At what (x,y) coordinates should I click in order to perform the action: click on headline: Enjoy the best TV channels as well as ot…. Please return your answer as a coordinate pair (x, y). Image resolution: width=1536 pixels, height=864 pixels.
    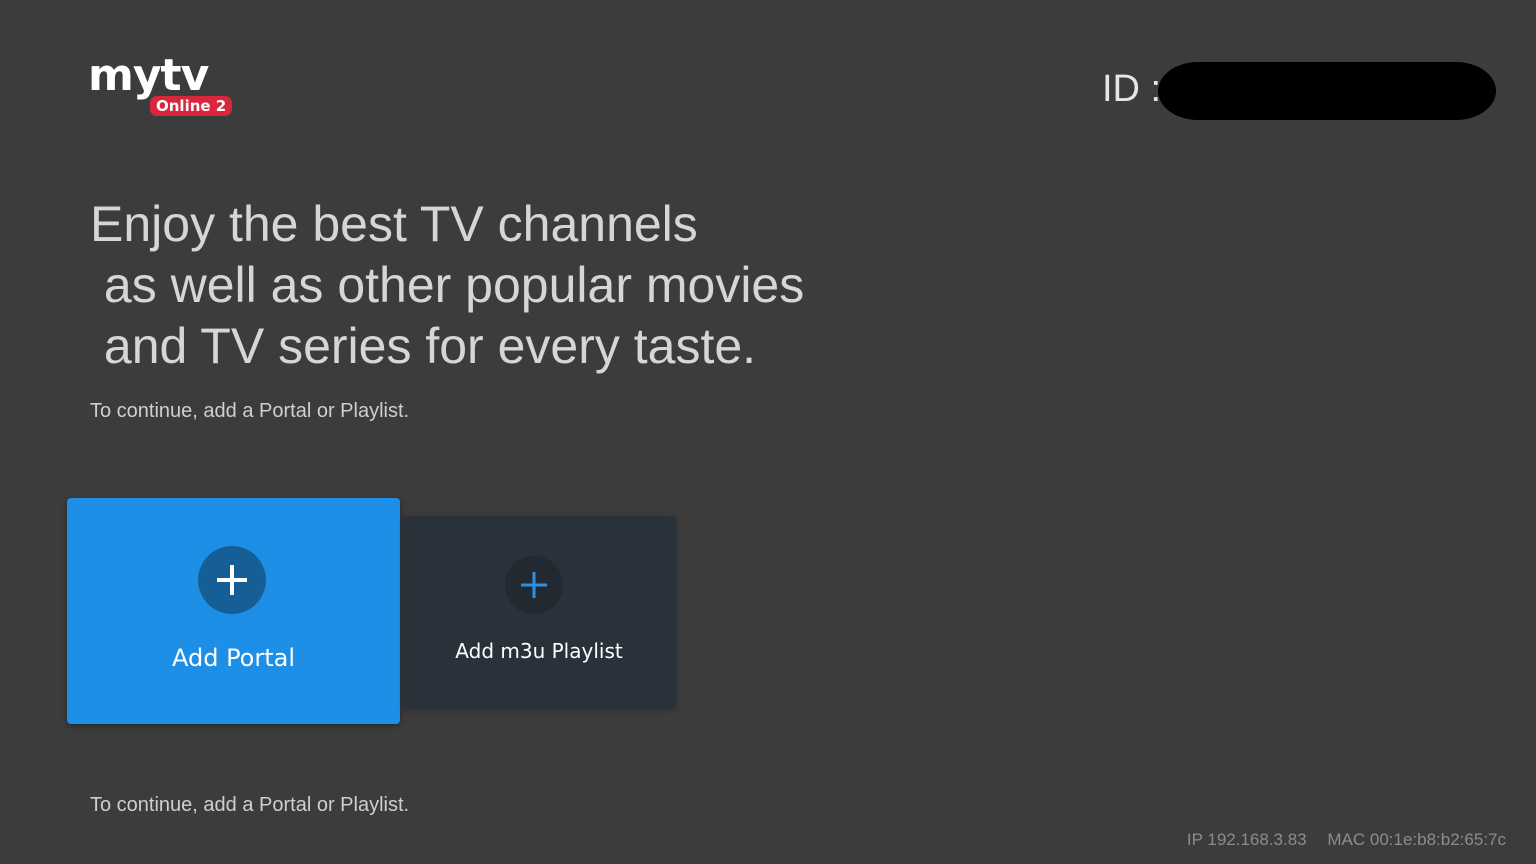
    Looking at the image, I should click on (447, 285).